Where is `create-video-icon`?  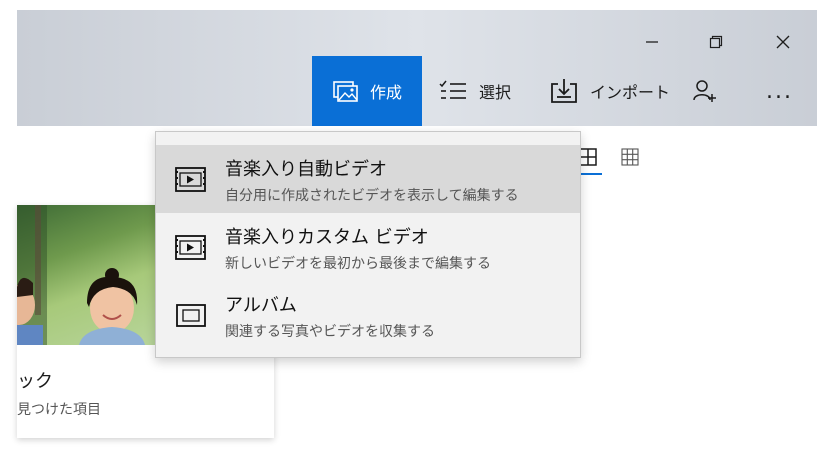
create-video-icon is located at coordinates (345, 91).